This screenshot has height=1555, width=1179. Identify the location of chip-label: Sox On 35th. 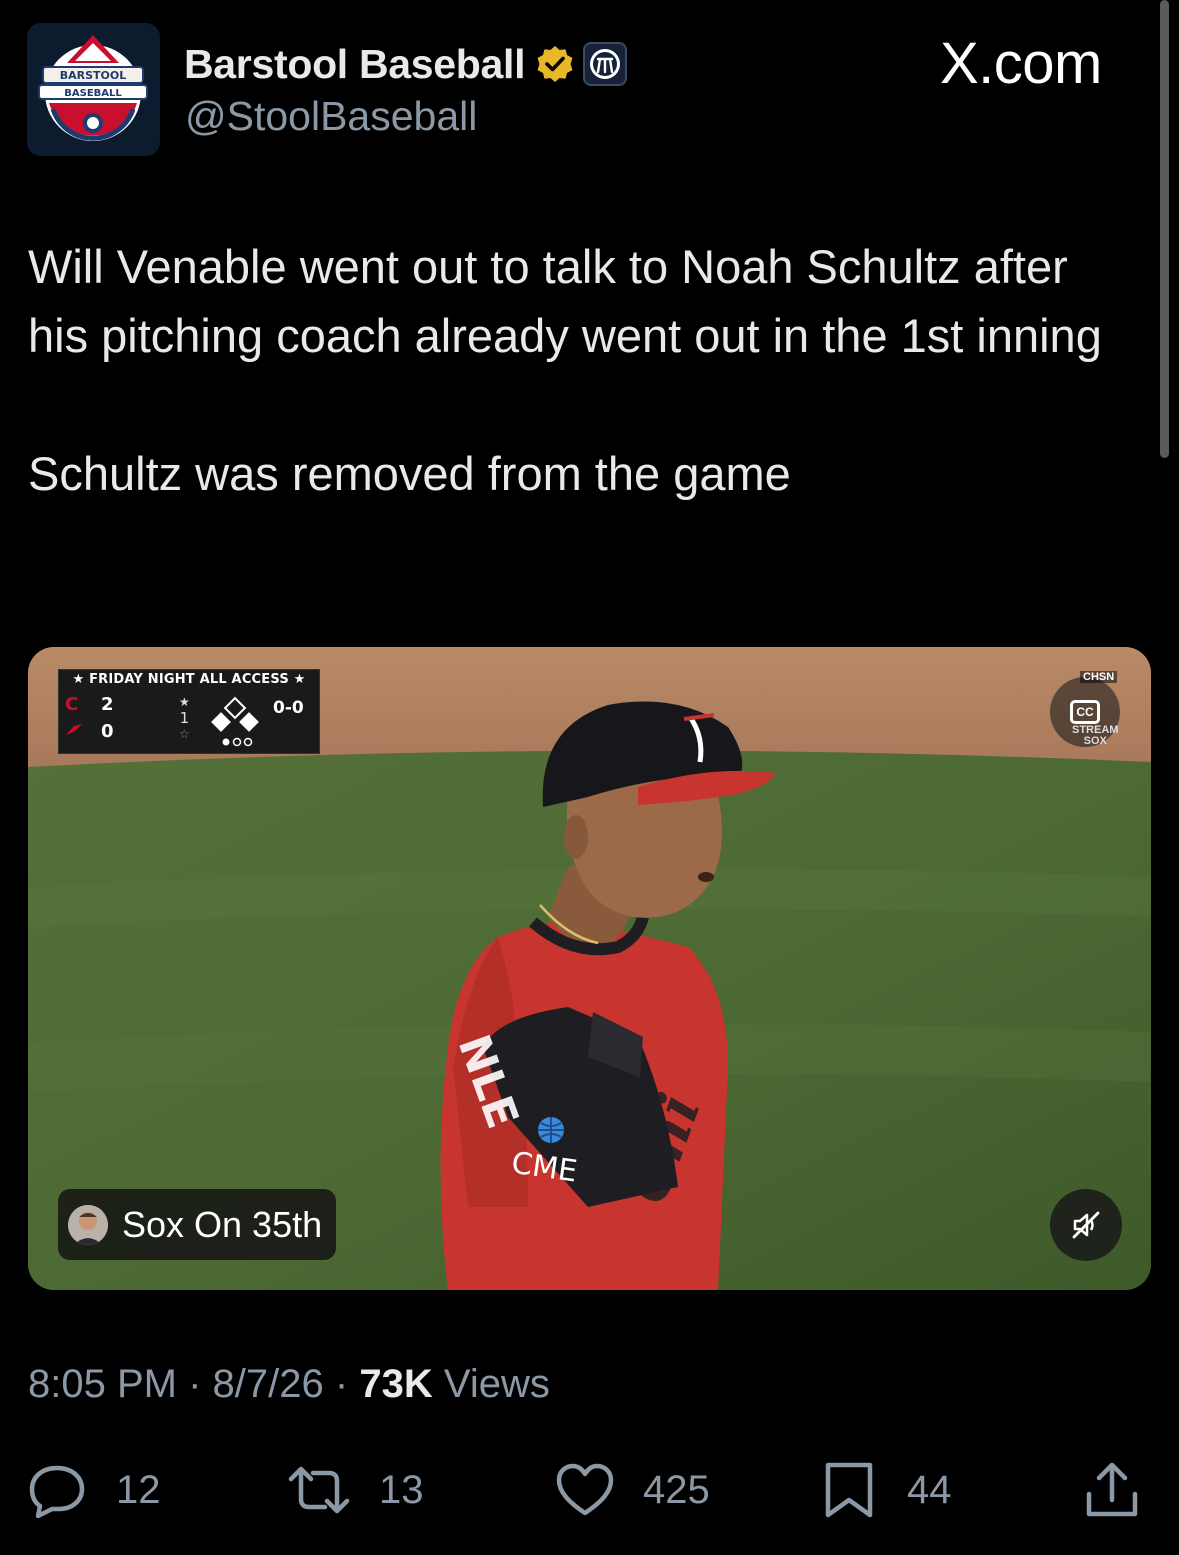
(222, 1224).